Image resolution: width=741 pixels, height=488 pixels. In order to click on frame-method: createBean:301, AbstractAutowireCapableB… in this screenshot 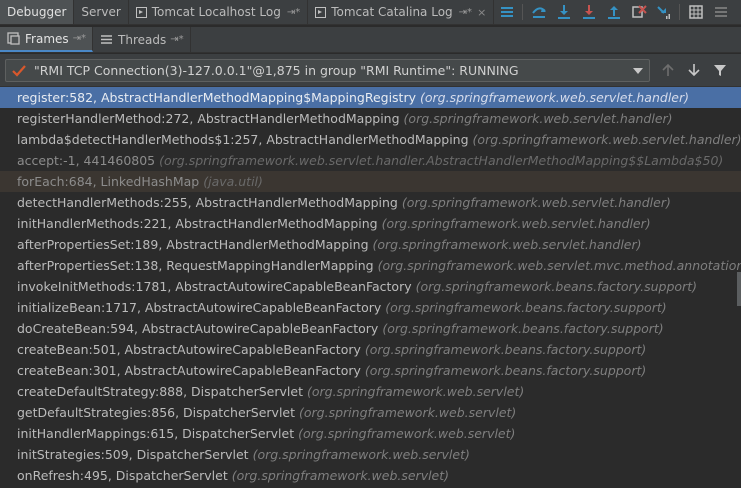, I will do `click(189, 370)`.